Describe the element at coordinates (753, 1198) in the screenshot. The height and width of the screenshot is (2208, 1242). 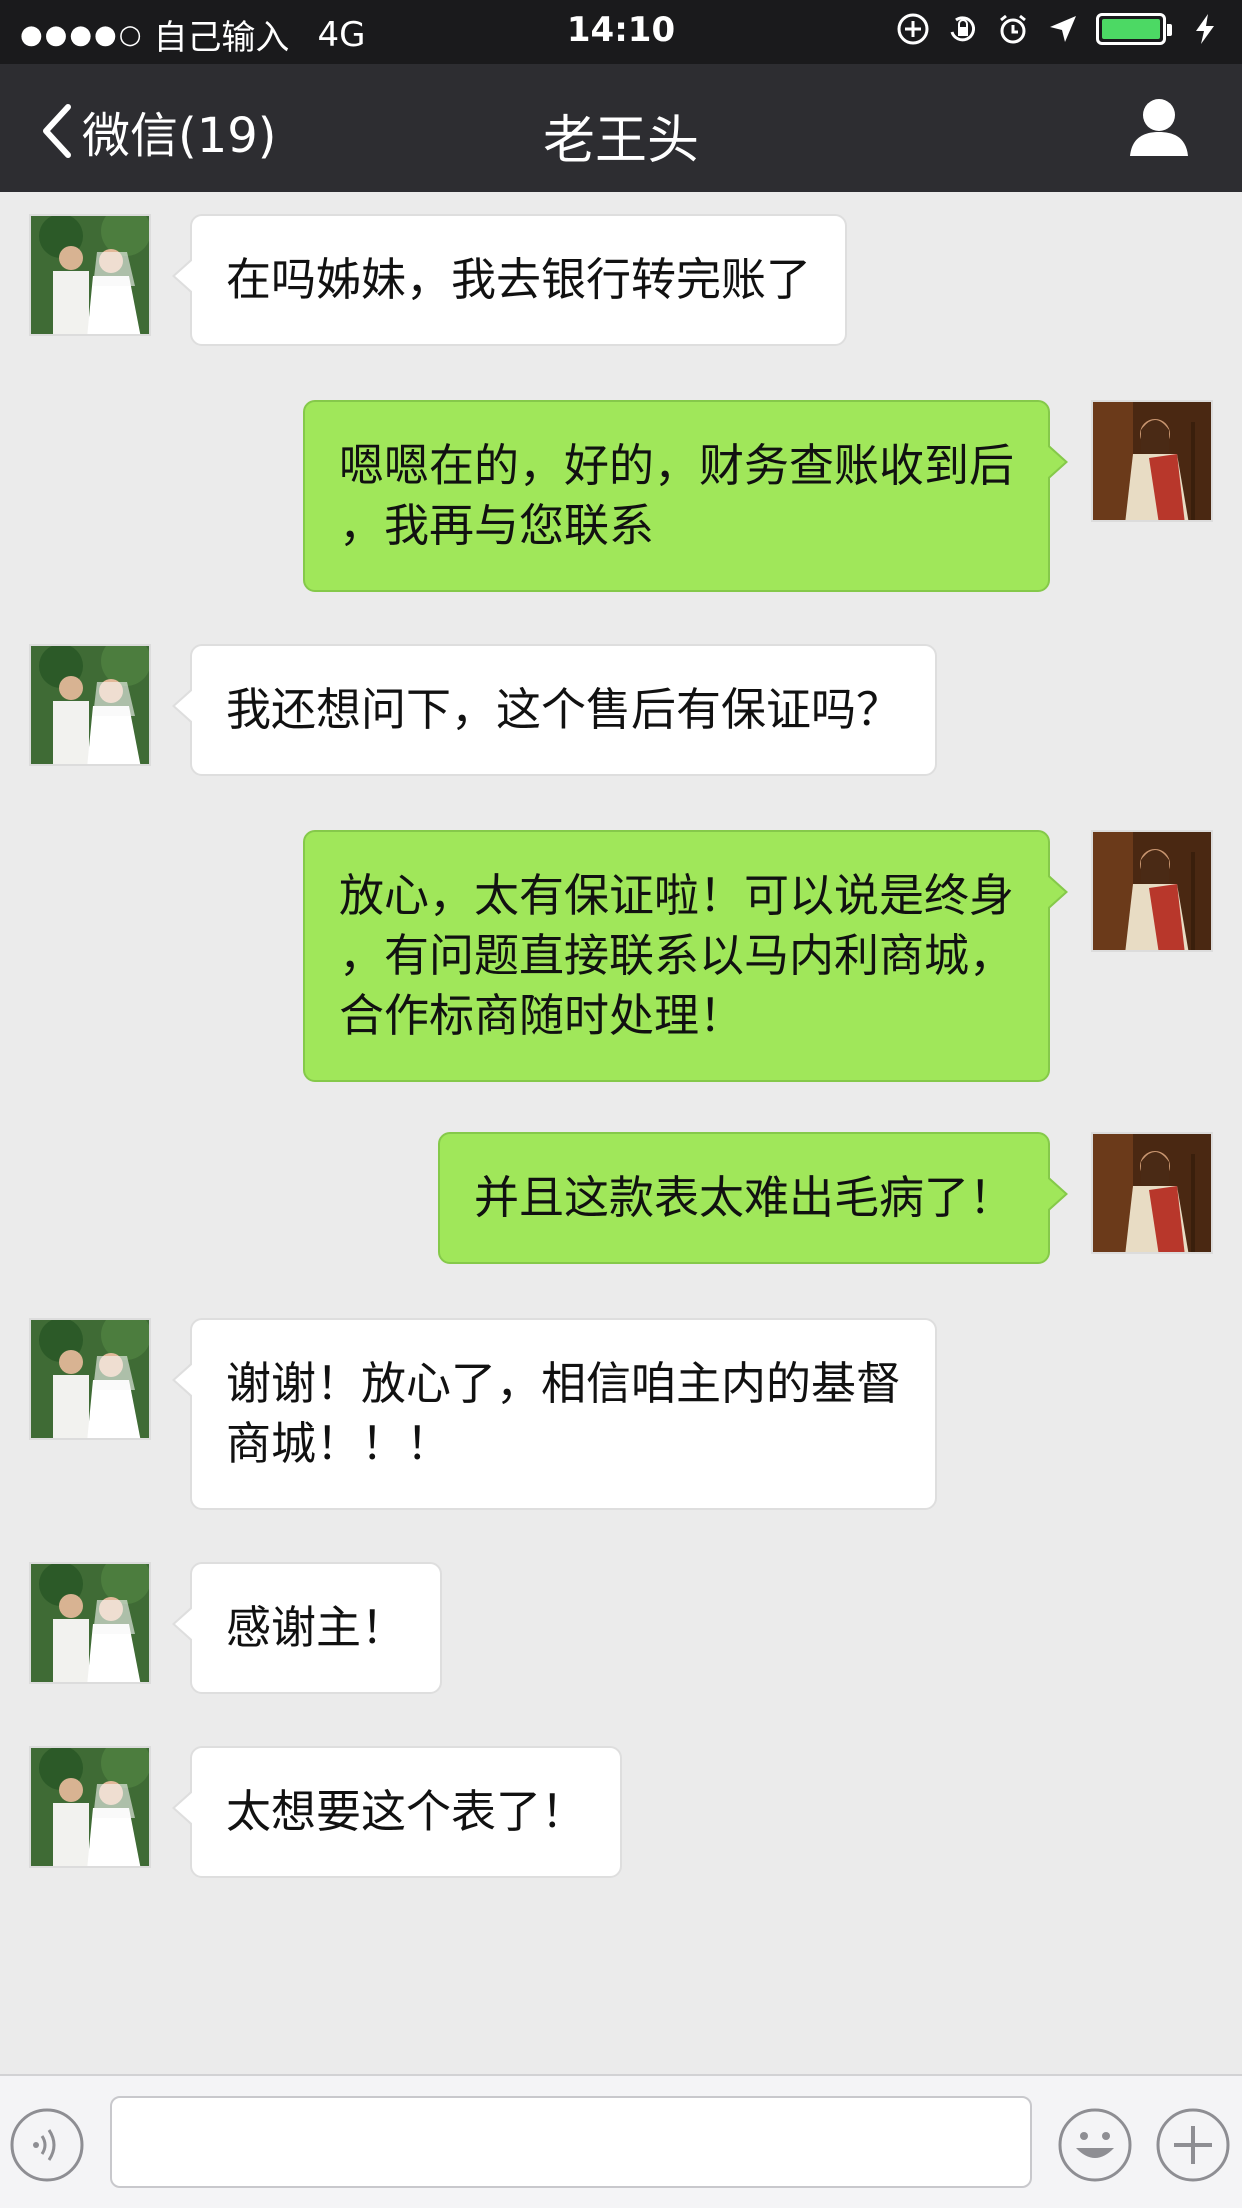
I see `outgoing-message-bubble: 并且这款表太难出毛病了！` at that location.